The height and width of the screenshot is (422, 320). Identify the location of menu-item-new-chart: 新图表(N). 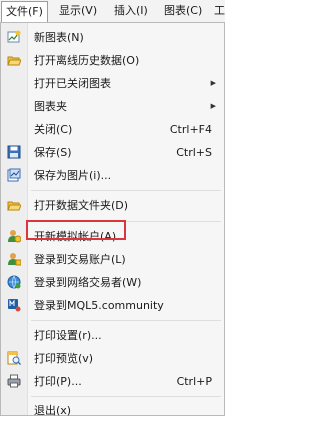
(113, 37).